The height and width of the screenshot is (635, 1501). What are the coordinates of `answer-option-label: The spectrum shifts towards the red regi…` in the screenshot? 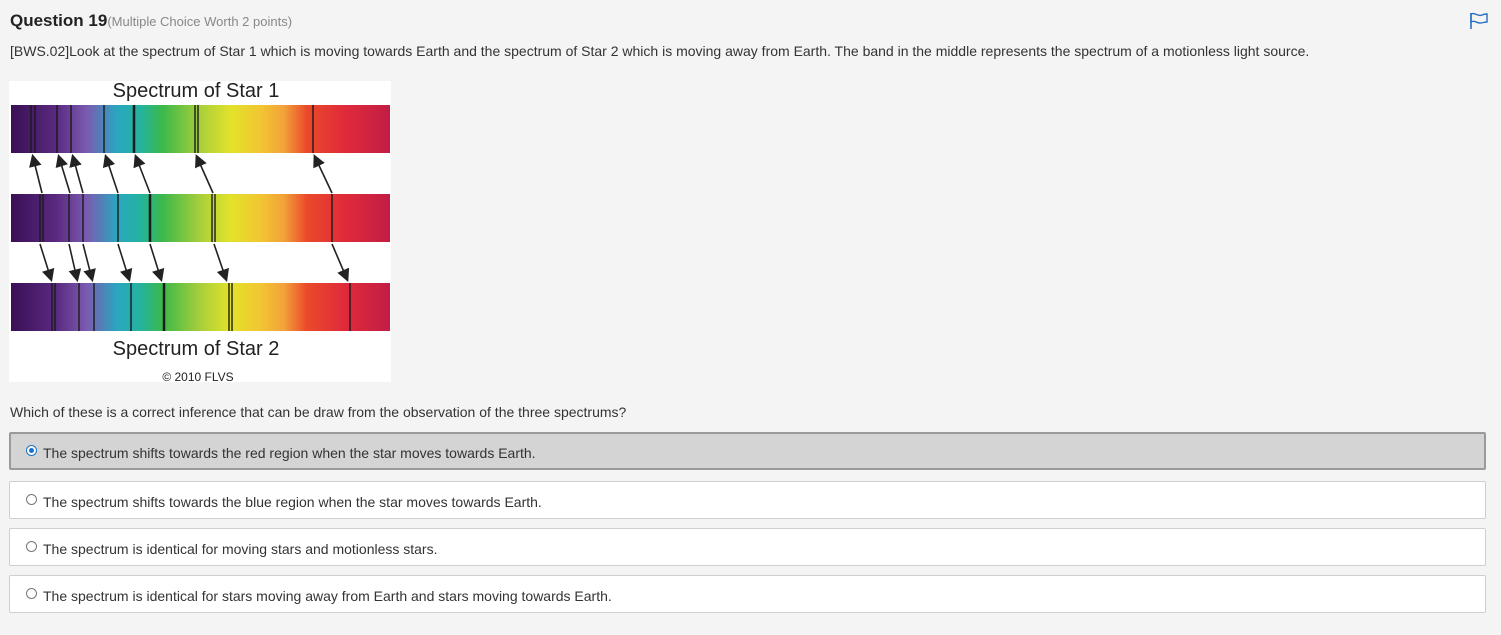 It's located at (289, 453).